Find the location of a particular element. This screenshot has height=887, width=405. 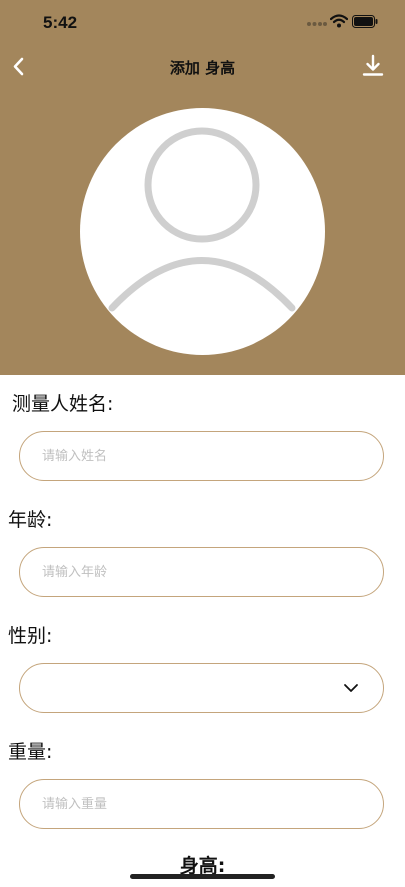

name-field is located at coordinates (201, 456).